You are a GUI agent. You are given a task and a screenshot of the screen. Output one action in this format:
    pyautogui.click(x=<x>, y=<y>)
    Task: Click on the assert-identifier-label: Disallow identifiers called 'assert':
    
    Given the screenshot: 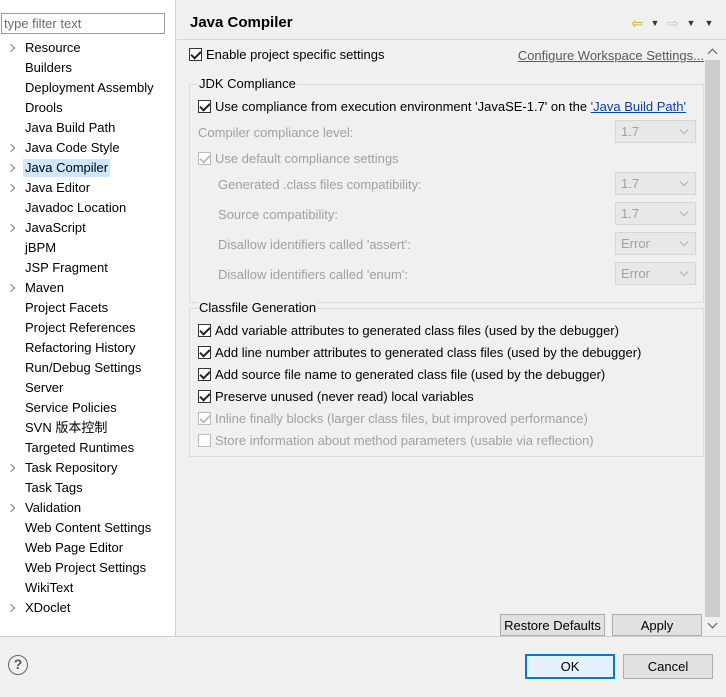 What is the action you would take?
    pyautogui.click(x=314, y=244)
    